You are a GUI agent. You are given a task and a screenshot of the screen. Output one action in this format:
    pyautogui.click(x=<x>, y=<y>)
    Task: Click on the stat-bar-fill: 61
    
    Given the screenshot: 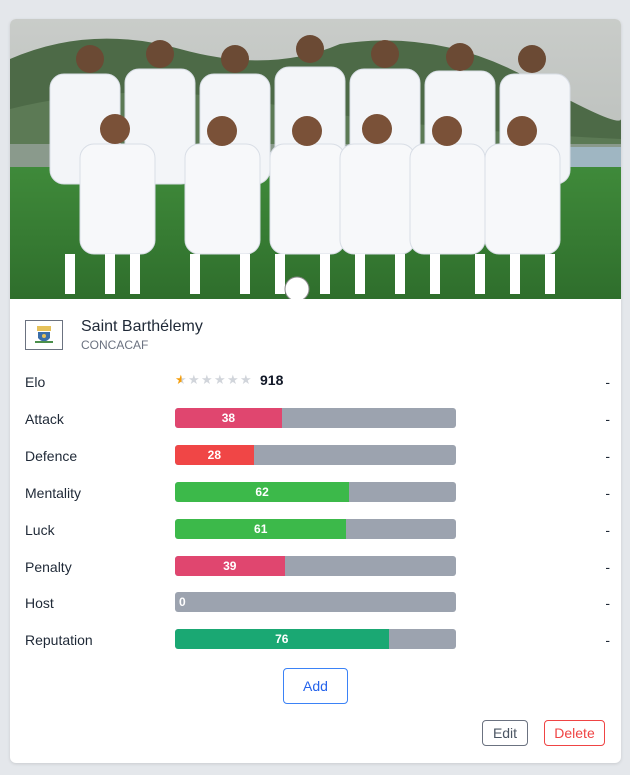 What is the action you would take?
    pyautogui.click(x=261, y=529)
    